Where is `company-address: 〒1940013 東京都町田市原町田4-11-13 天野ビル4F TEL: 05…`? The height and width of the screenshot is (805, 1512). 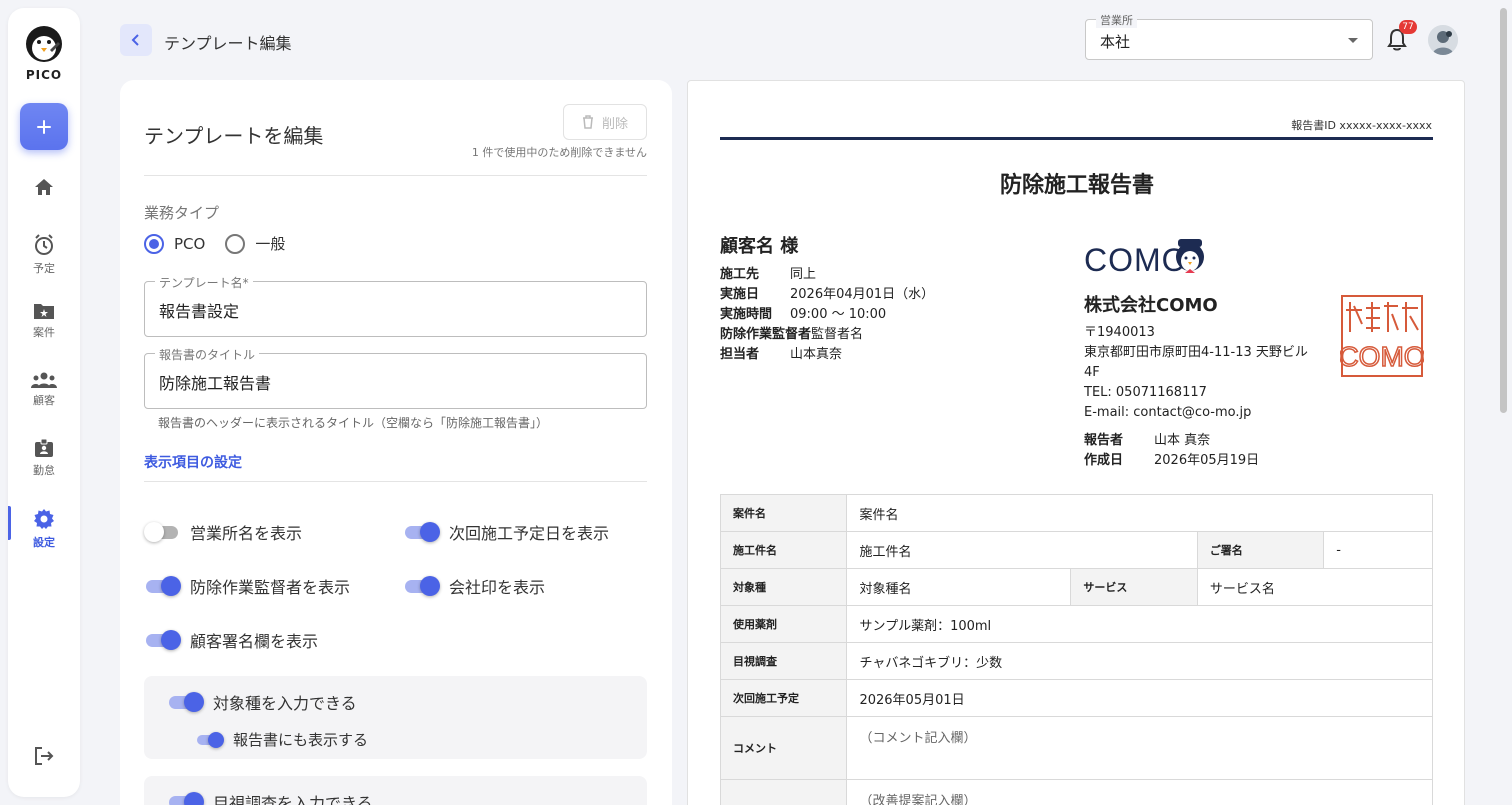
company-address: 〒1940013 東京都町田市原町田4-11-13 天野ビル4F TEL: 05… is located at coordinates (1199, 373).